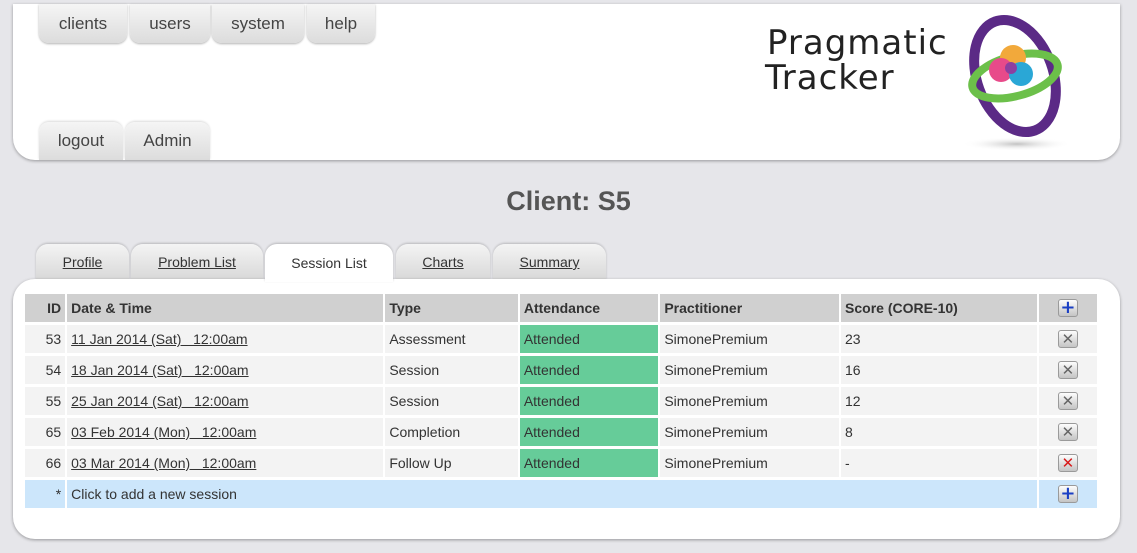 This screenshot has width=1137, height=553. I want to click on nav-admin: Admin, so click(167, 141).